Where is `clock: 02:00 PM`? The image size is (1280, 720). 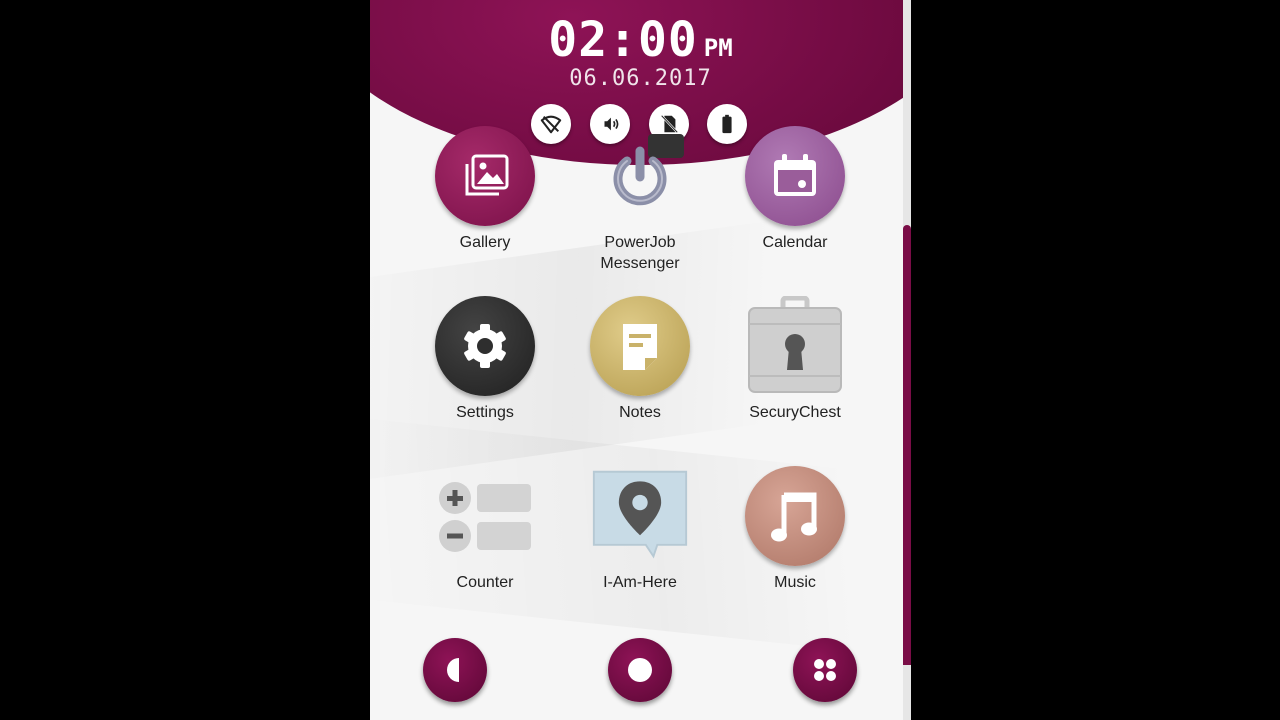 clock: 02:00 PM is located at coordinates (640, 40).